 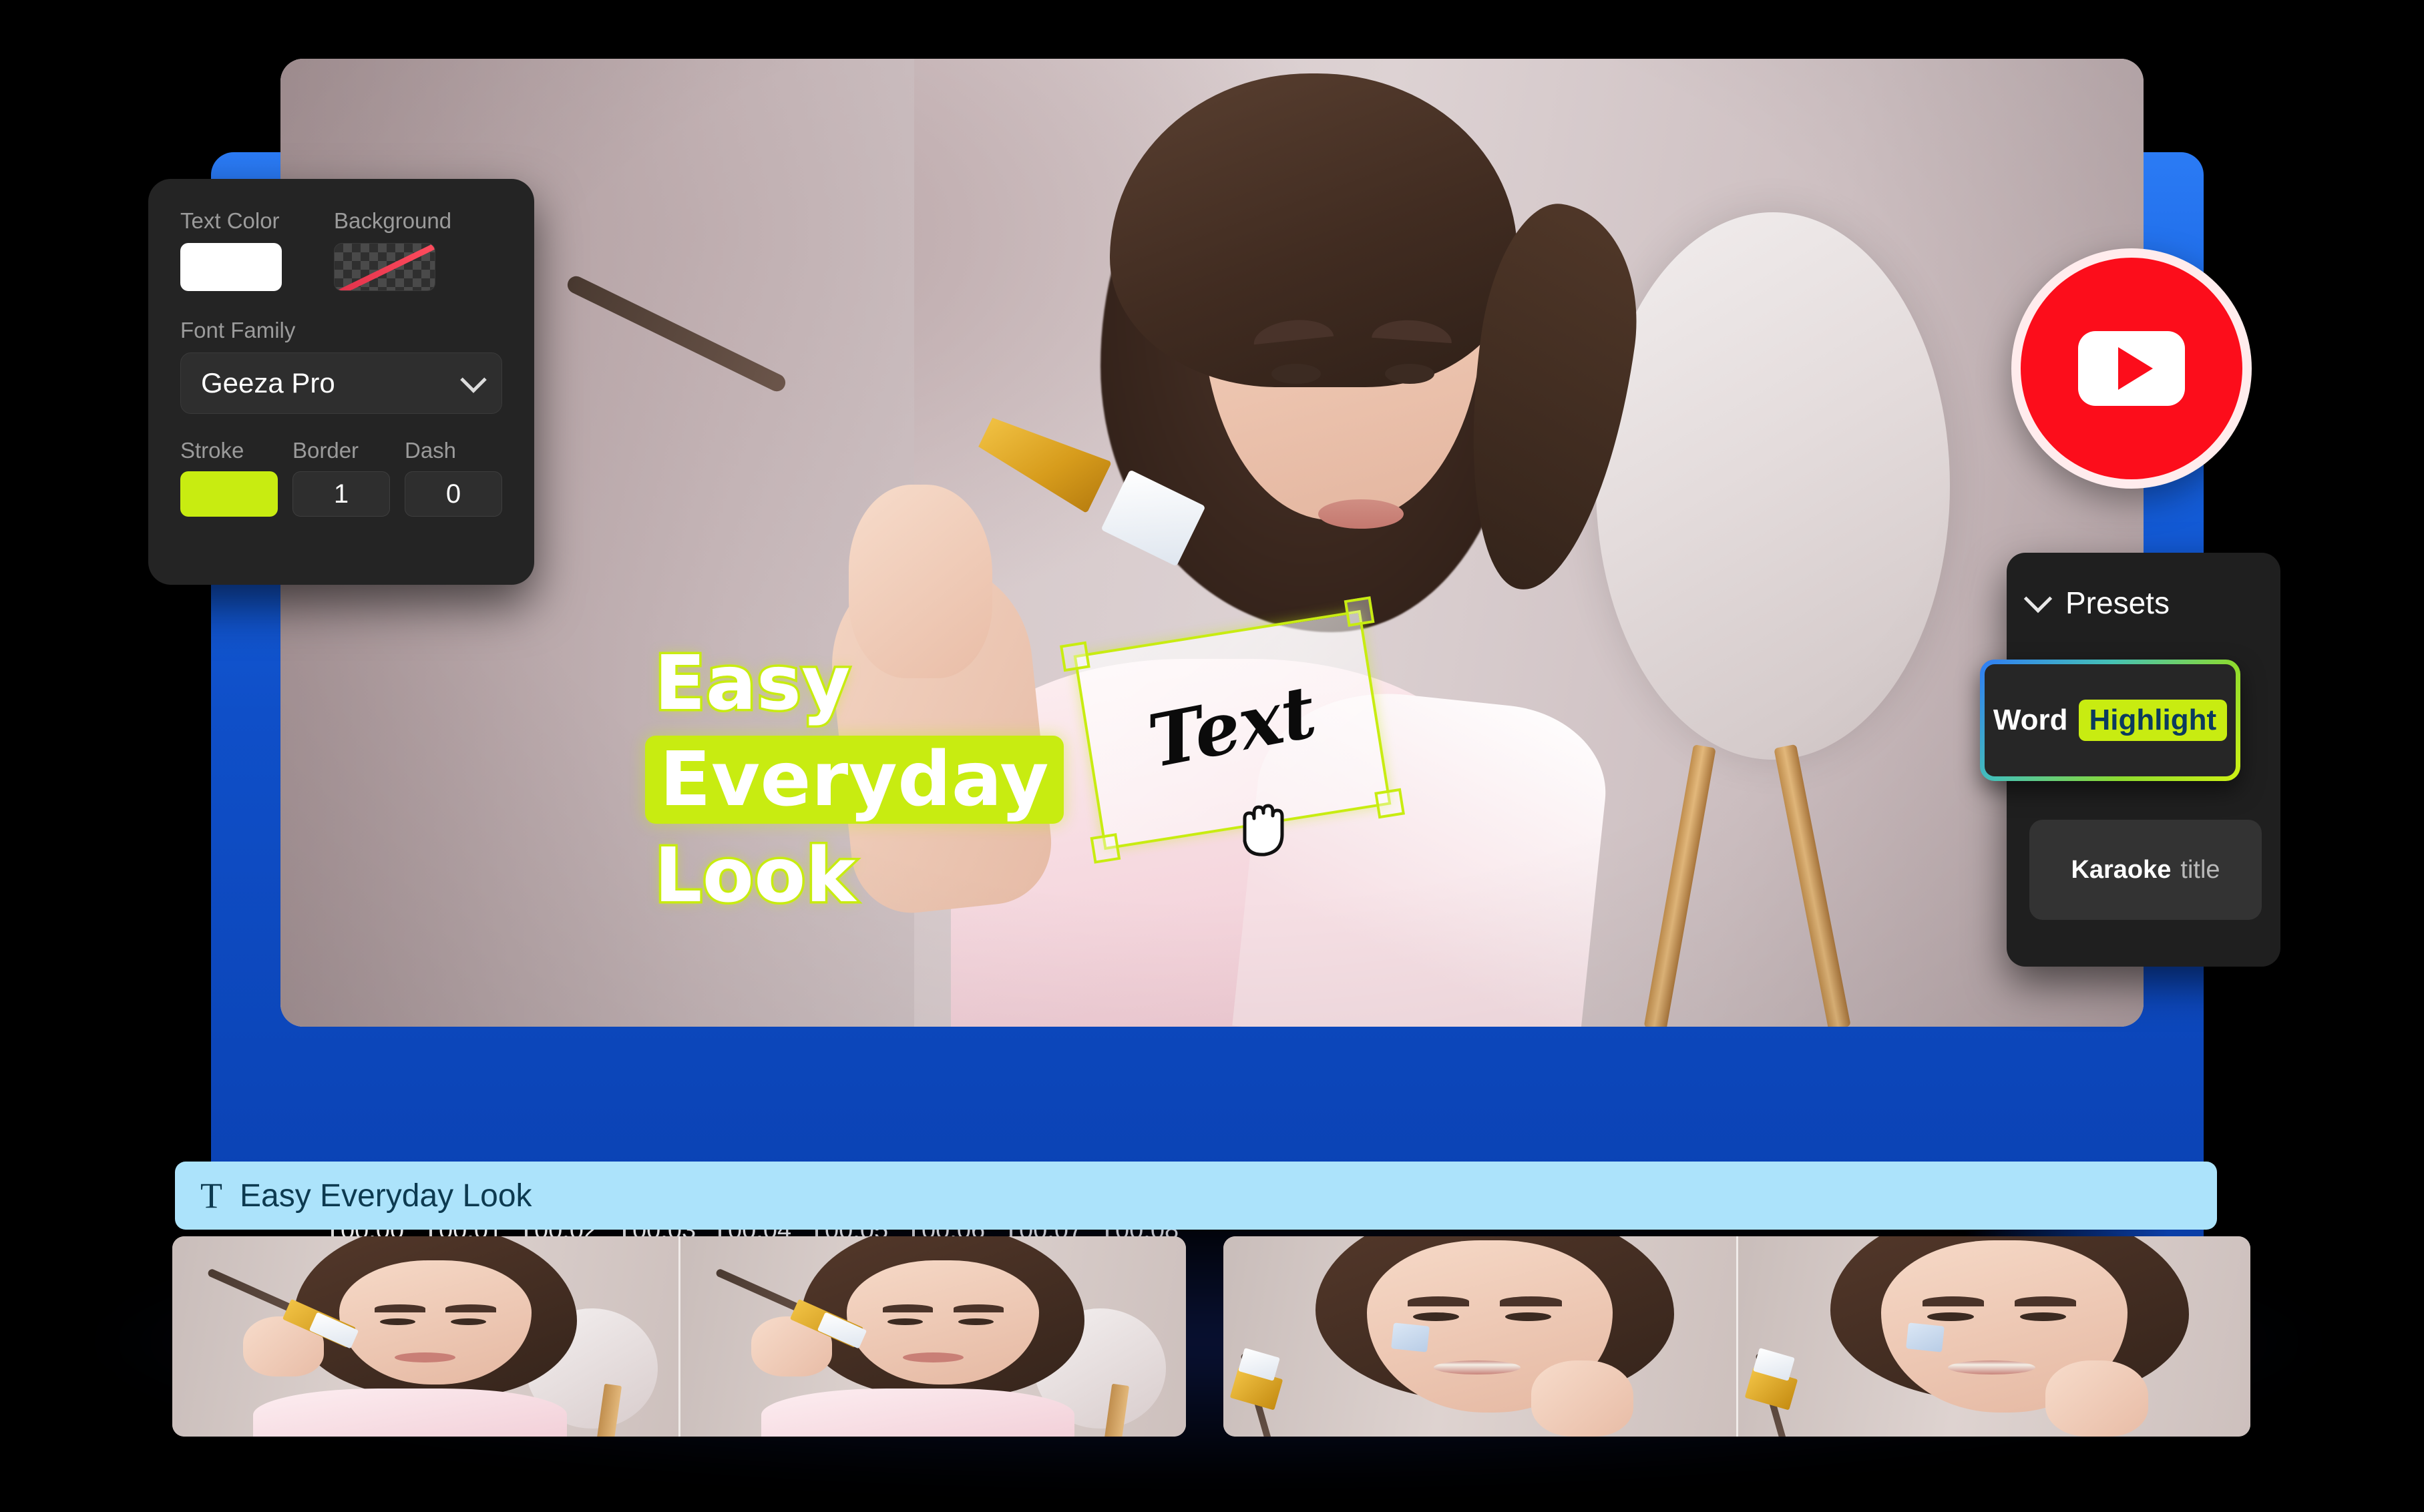 I want to click on font-family-label: Font Family, so click(x=238, y=330).